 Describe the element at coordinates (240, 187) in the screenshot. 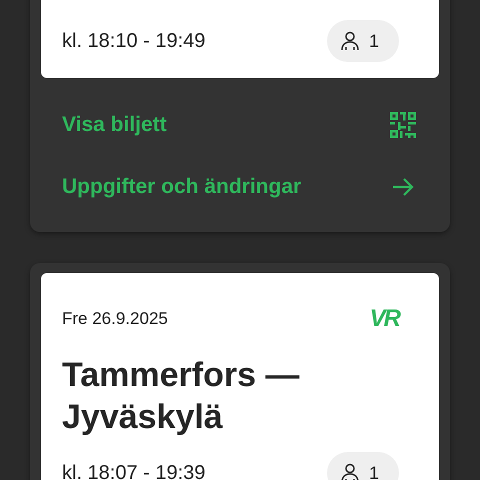

I see `action-link: Uppgifter och ändringar` at that location.